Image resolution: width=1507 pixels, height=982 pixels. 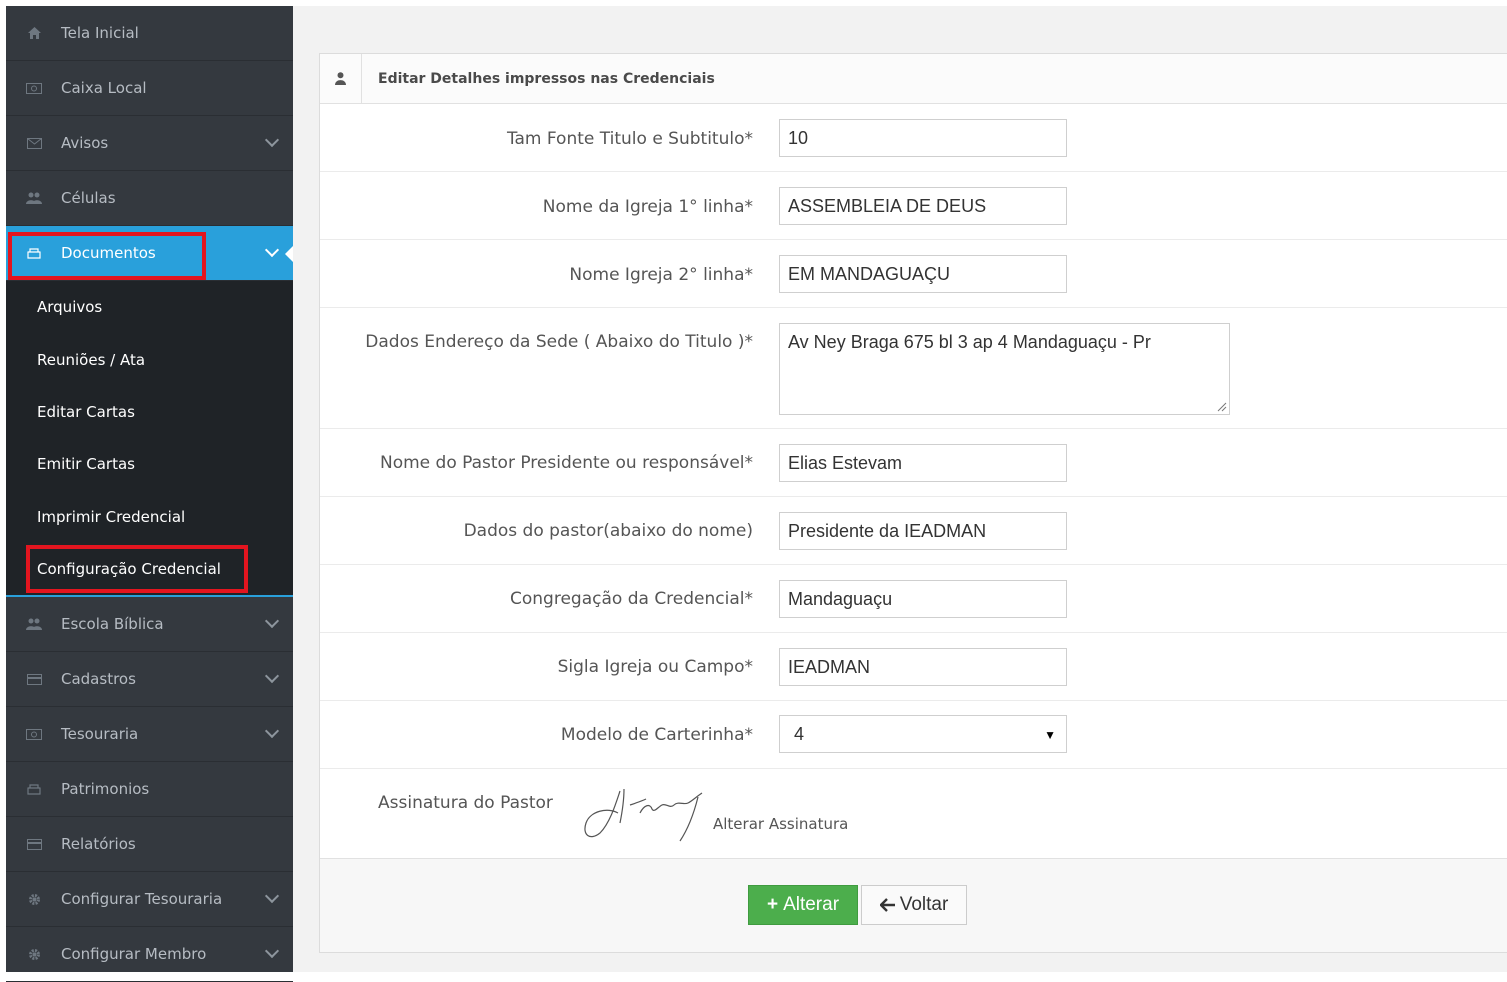 What do you see at coordinates (70, 307) in the screenshot?
I see `submenu-item-label: Arquivos` at bounding box center [70, 307].